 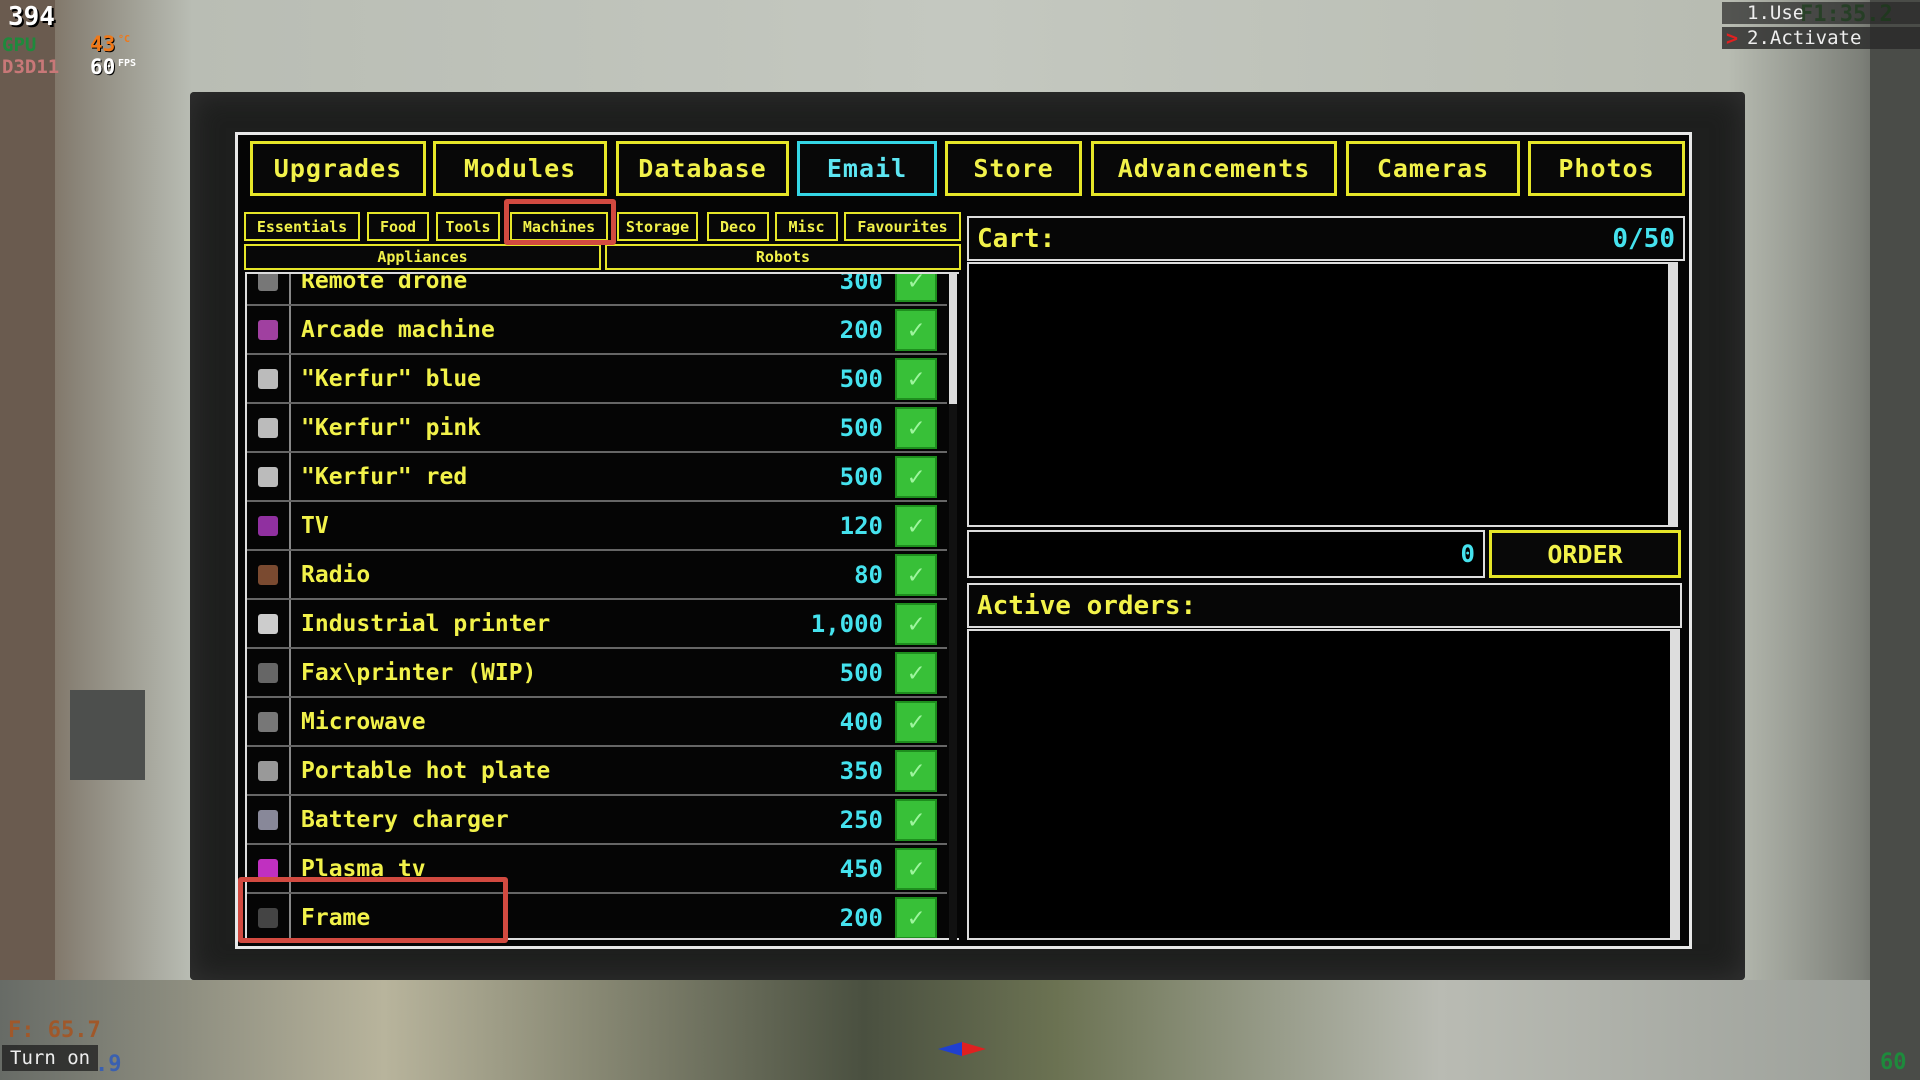 What do you see at coordinates (426, 770) in the screenshot?
I see `item-name: Portable hot plate` at bounding box center [426, 770].